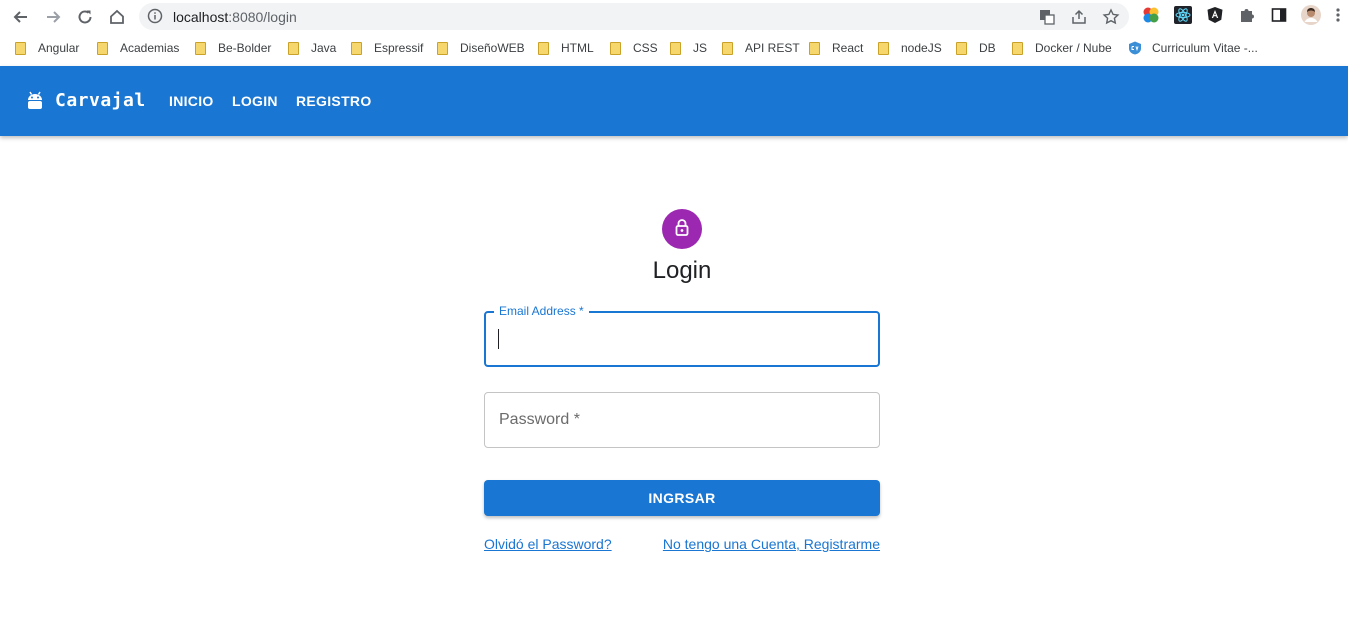 The image size is (1348, 624). I want to click on login-submit-button: INGRSAR, so click(682, 498).